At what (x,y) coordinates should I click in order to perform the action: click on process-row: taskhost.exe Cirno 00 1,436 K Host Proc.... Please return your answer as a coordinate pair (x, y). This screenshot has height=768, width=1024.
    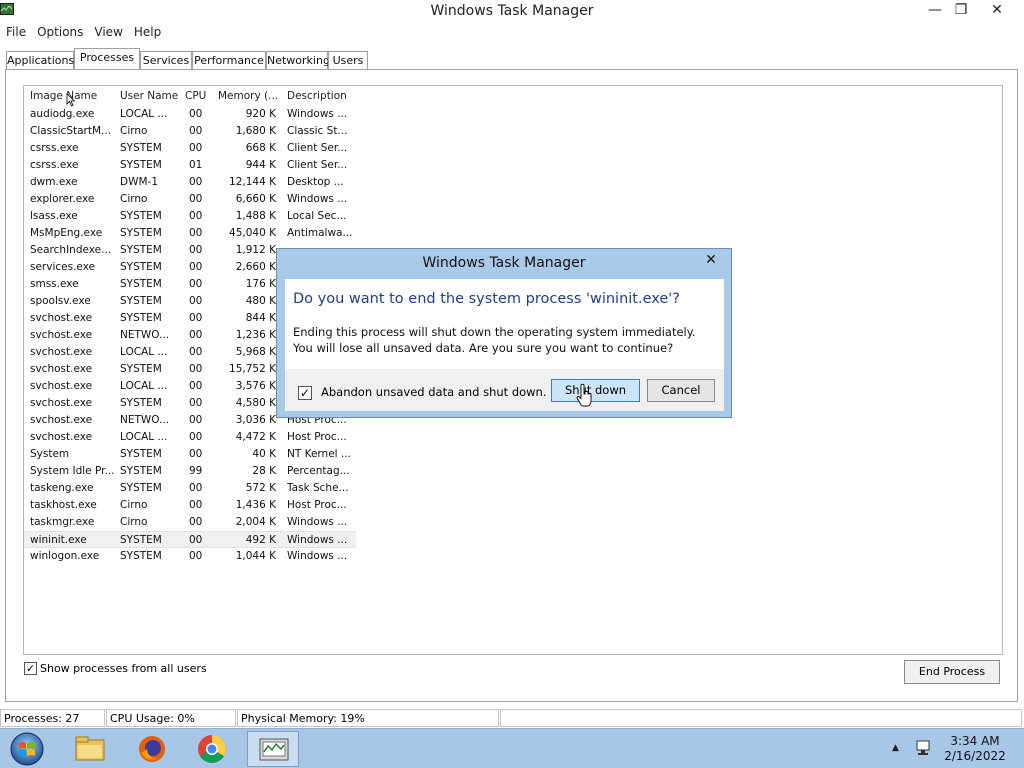
    Looking at the image, I should click on (190, 505).